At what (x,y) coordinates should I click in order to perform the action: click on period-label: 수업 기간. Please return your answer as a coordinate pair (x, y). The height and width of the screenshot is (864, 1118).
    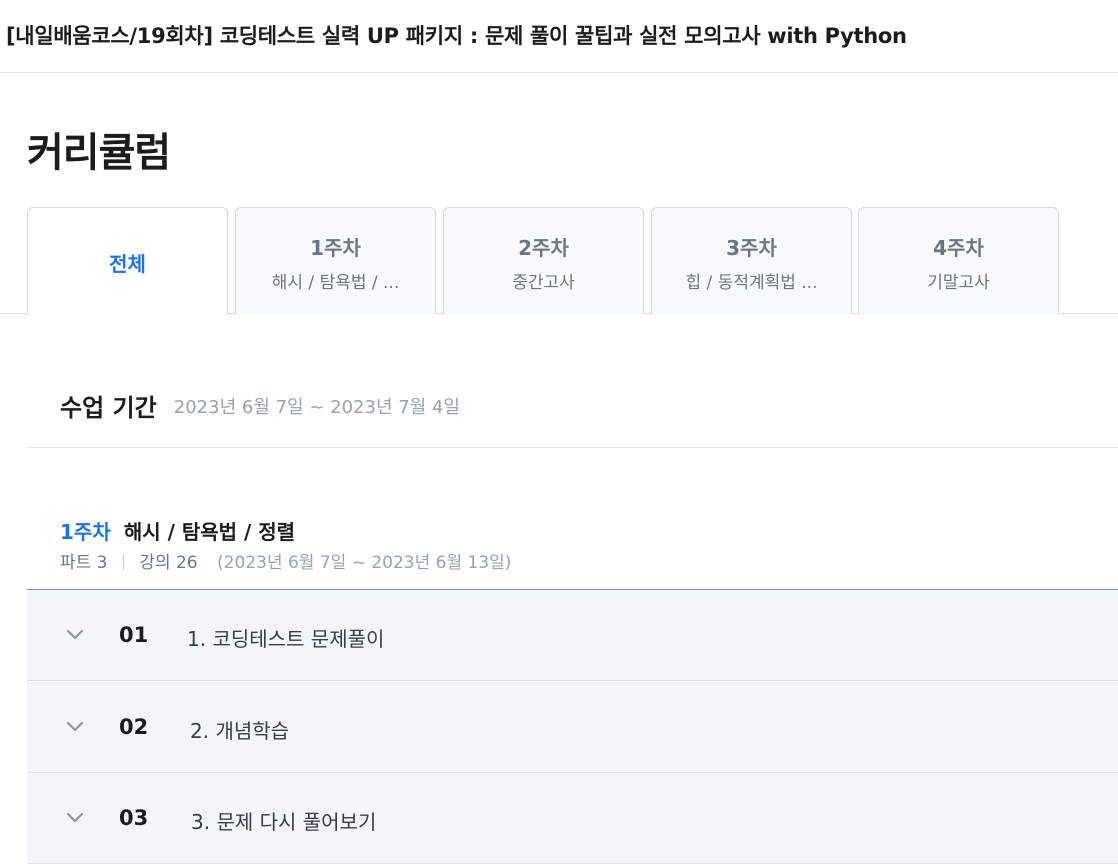
    Looking at the image, I should click on (108, 408).